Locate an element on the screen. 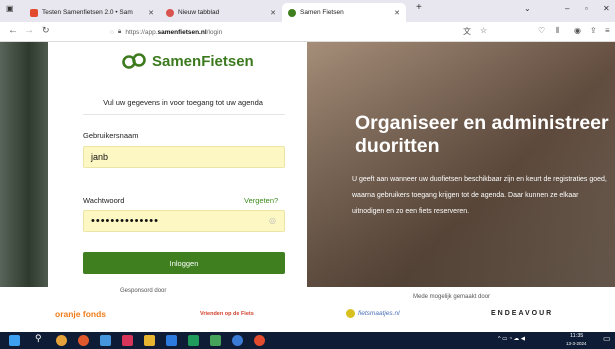 This screenshot has height=349, width=615. password-input: •••••••••••••• ◎ is located at coordinates (184, 221).